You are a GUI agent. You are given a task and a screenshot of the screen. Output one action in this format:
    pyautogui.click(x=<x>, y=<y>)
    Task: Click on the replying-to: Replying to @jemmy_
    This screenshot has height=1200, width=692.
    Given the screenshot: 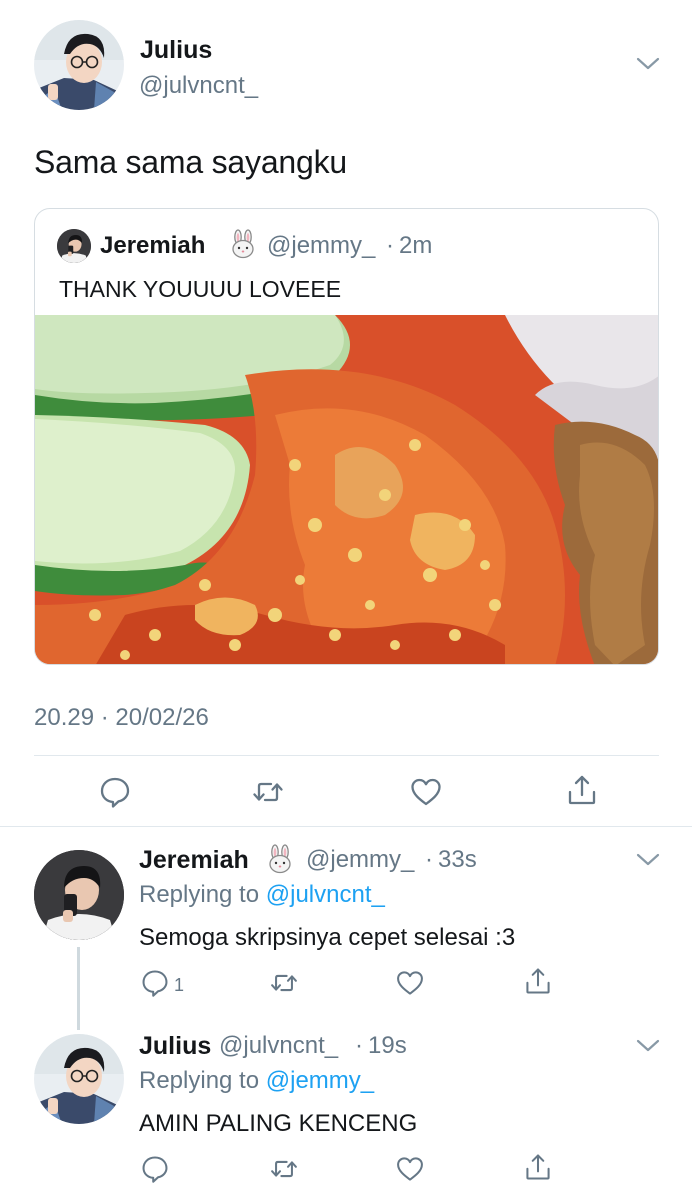 What is the action you would take?
    pyautogui.click(x=256, y=1081)
    